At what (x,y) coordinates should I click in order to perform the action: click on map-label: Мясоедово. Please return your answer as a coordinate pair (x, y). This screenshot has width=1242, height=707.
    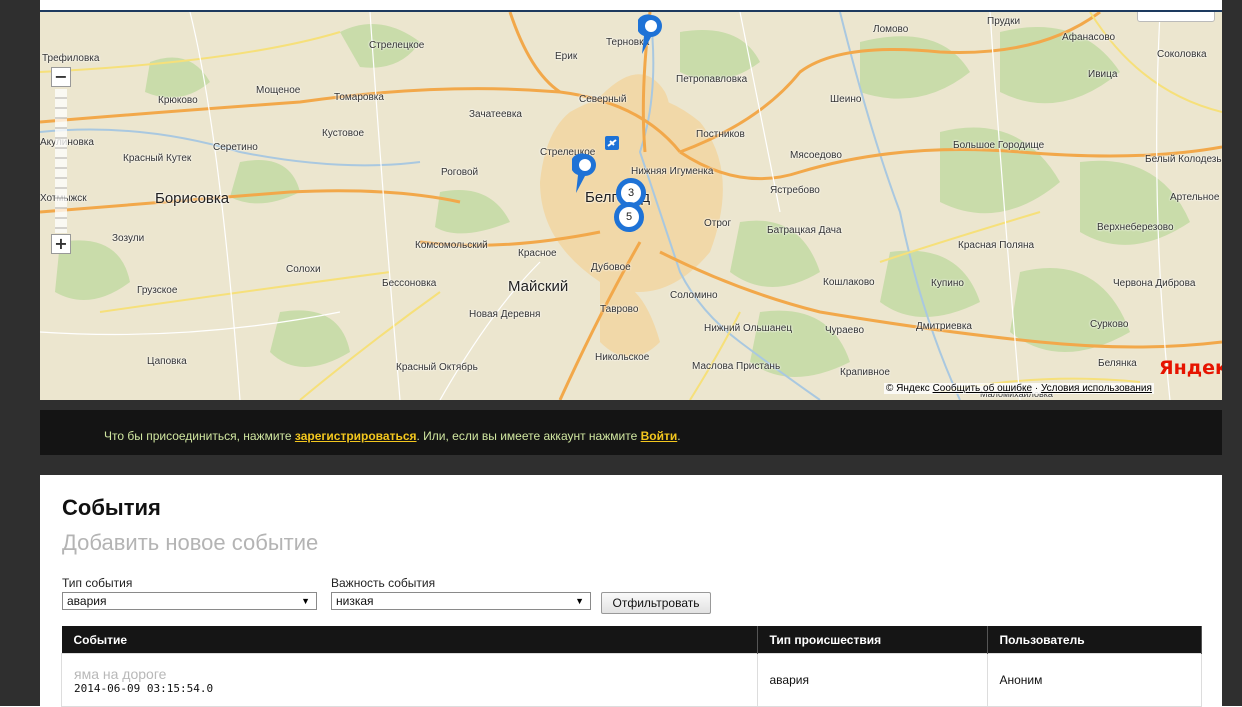
    Looking at the image, I should click on (816, 155).